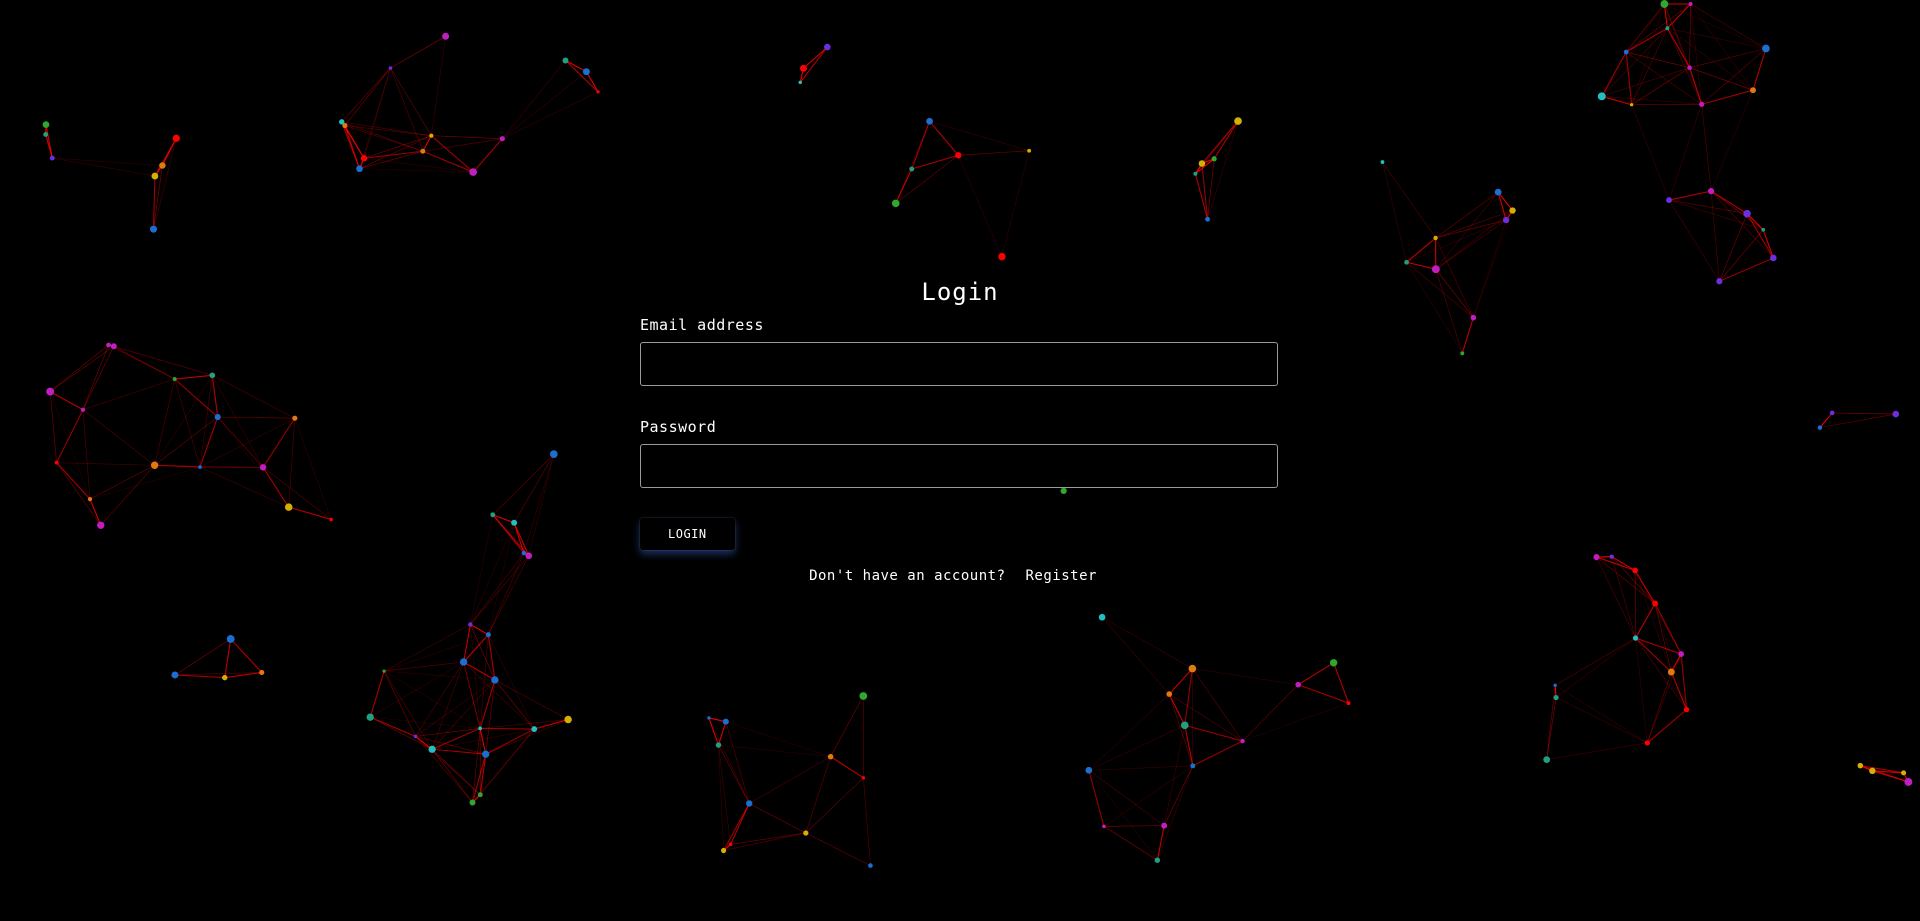 The height and width of the screenshot is (921, 1920). Describe the element at coordinates (959, 466) in the screenshot. I see `password-field` at that location.